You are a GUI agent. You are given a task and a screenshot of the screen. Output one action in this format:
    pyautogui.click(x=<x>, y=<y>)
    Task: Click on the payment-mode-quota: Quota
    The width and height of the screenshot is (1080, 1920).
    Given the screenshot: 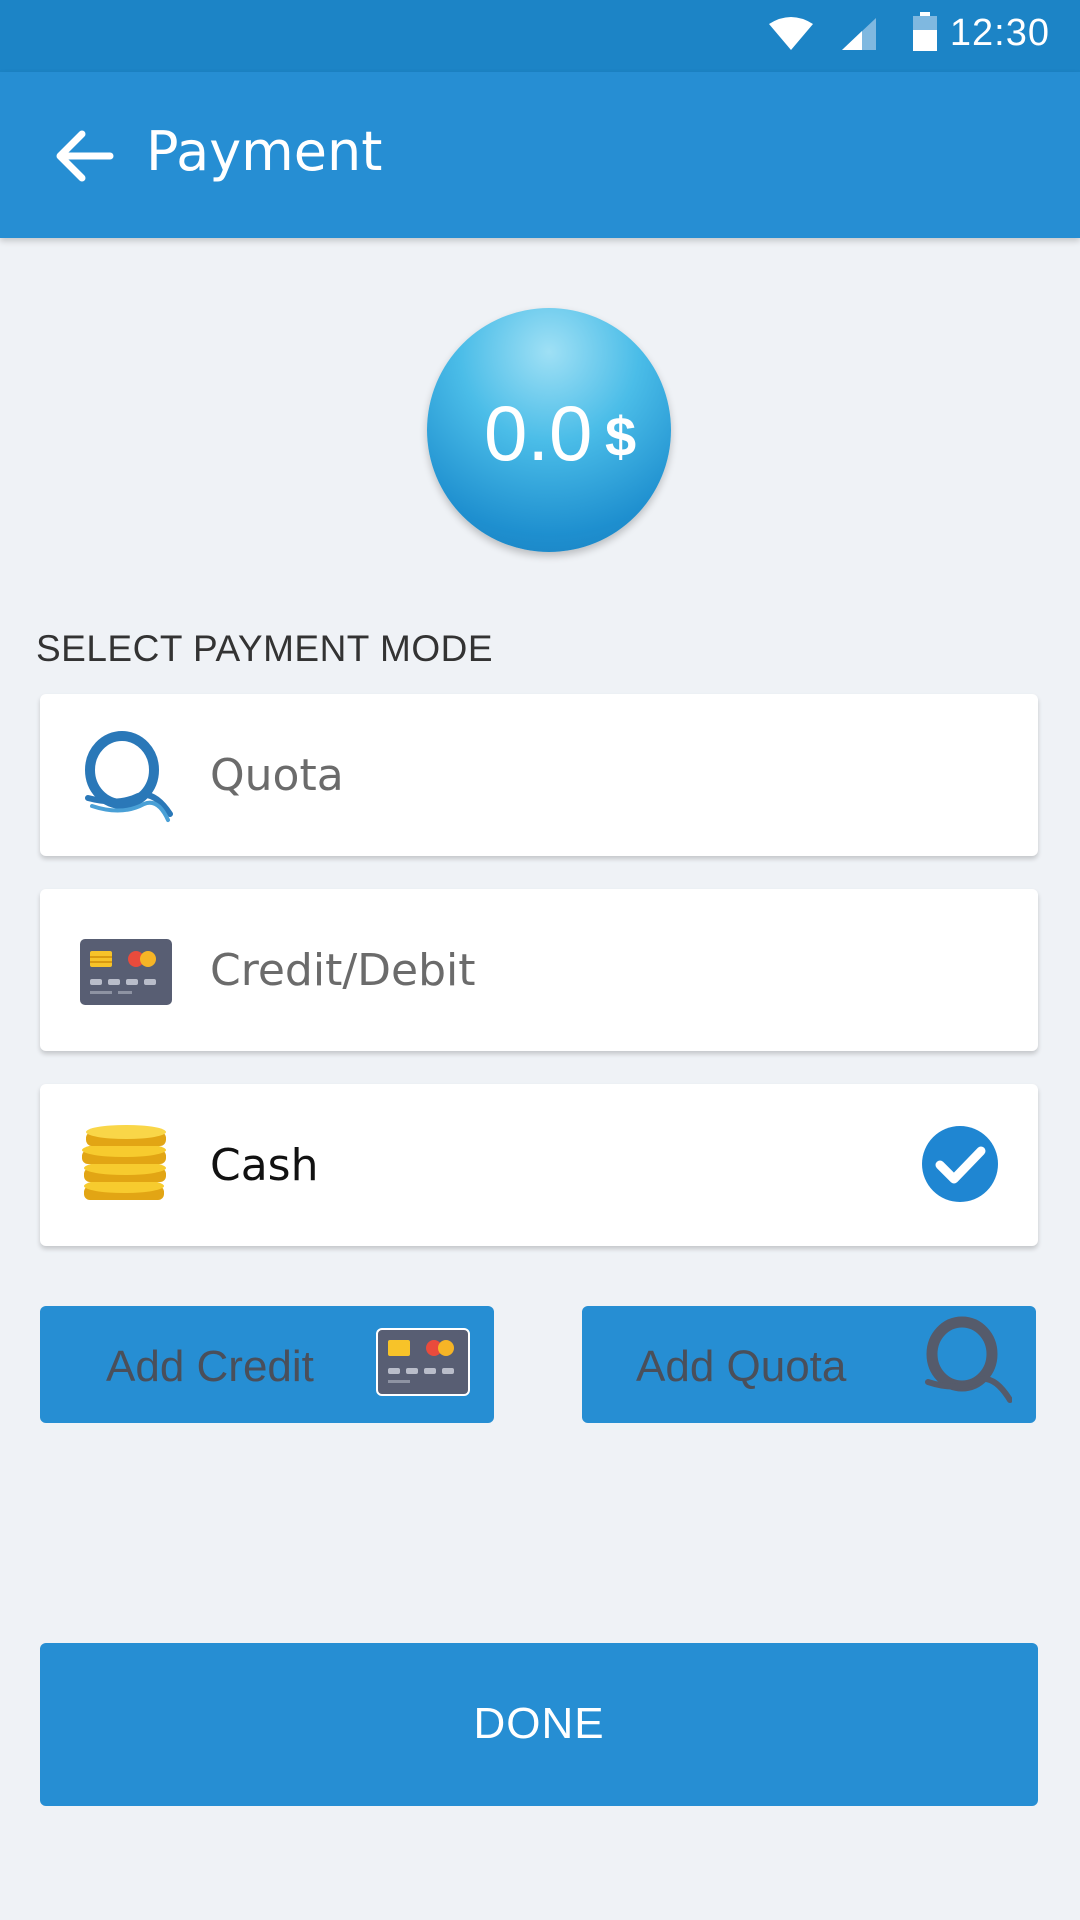 What is the action you would take?
    pyautogui.click(x=539, y=775)
    